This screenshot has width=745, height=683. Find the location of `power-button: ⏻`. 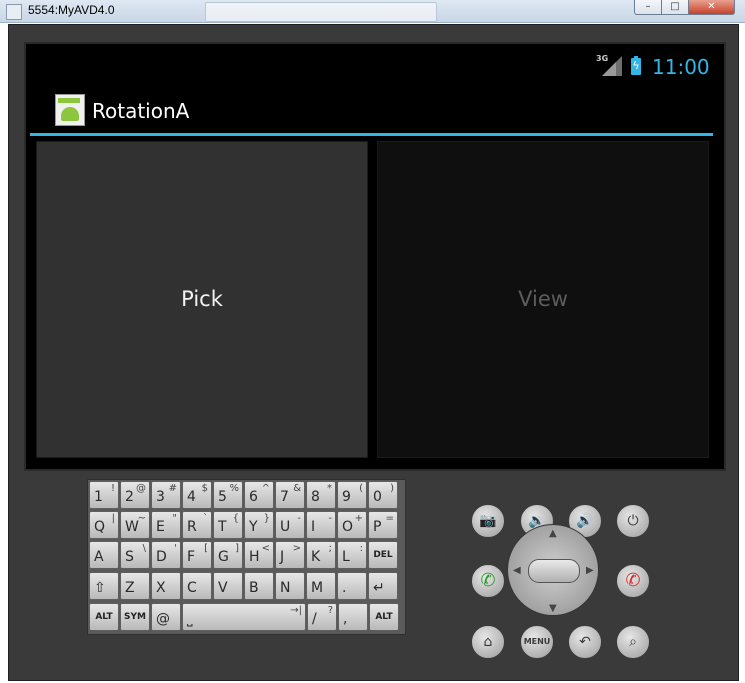

power-button: ⏻ is located at coordinates (633, 521).